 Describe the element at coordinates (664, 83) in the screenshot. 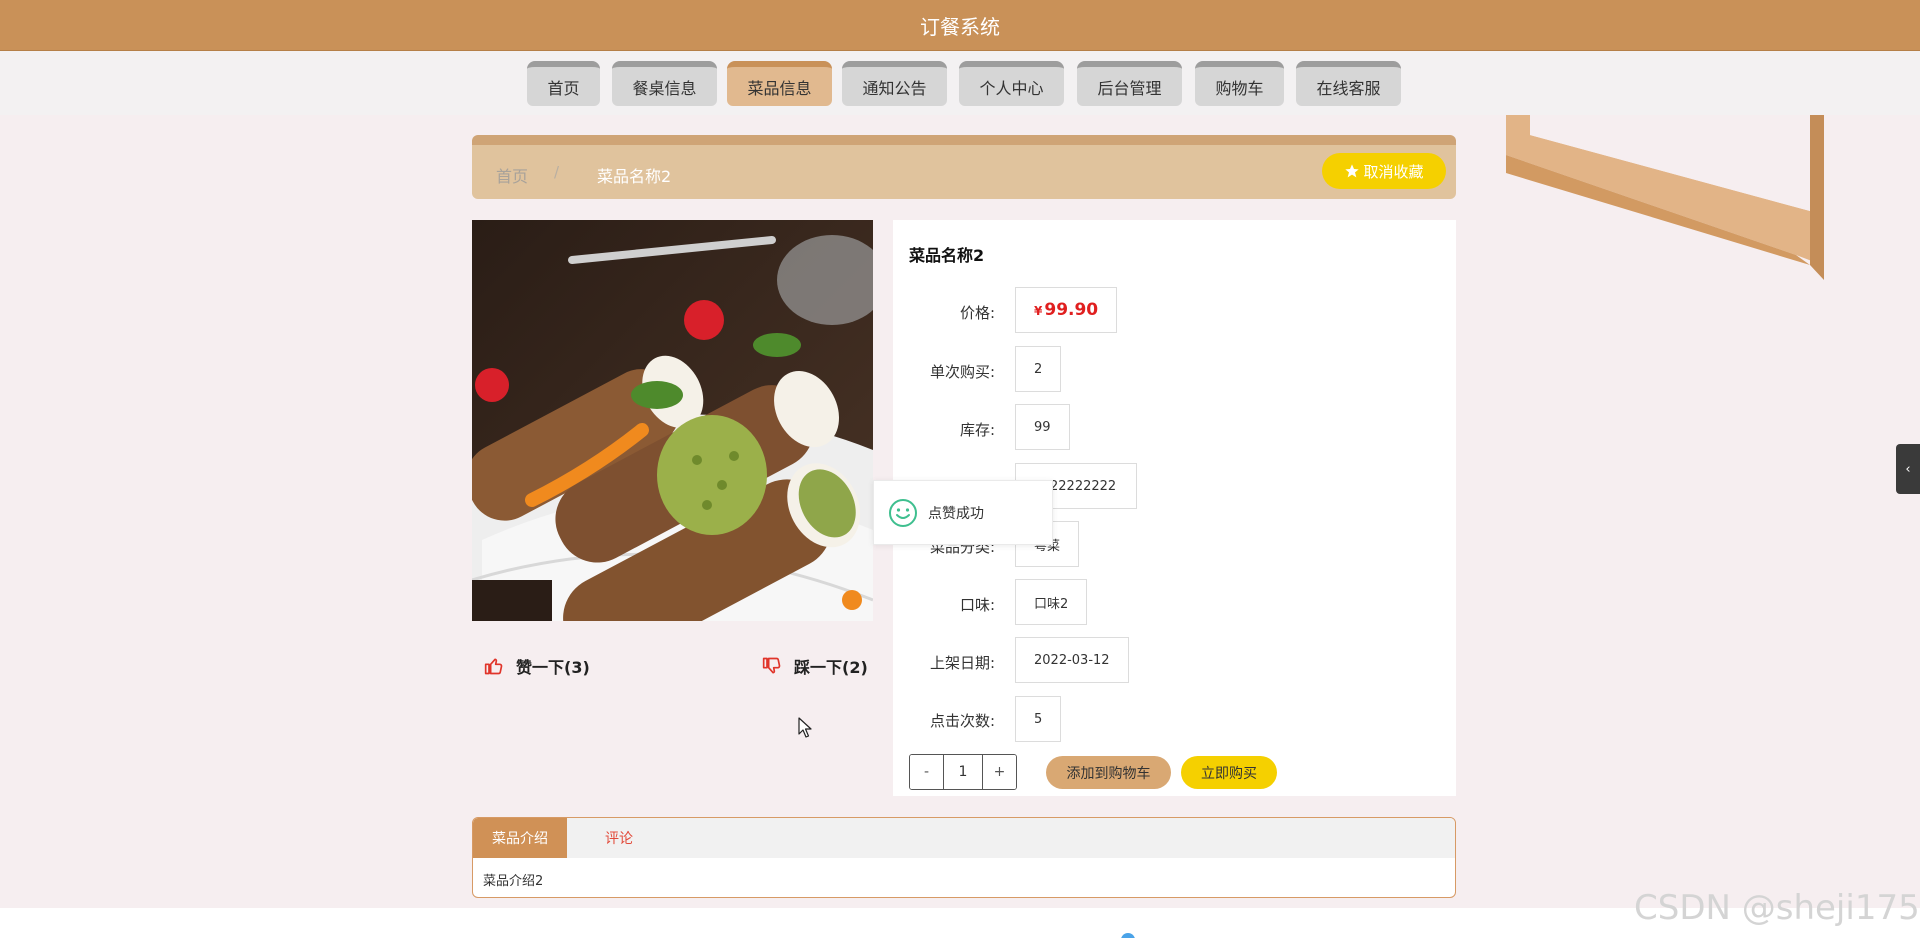

I see `nav-item-tables: 餐桌信息` at that location.